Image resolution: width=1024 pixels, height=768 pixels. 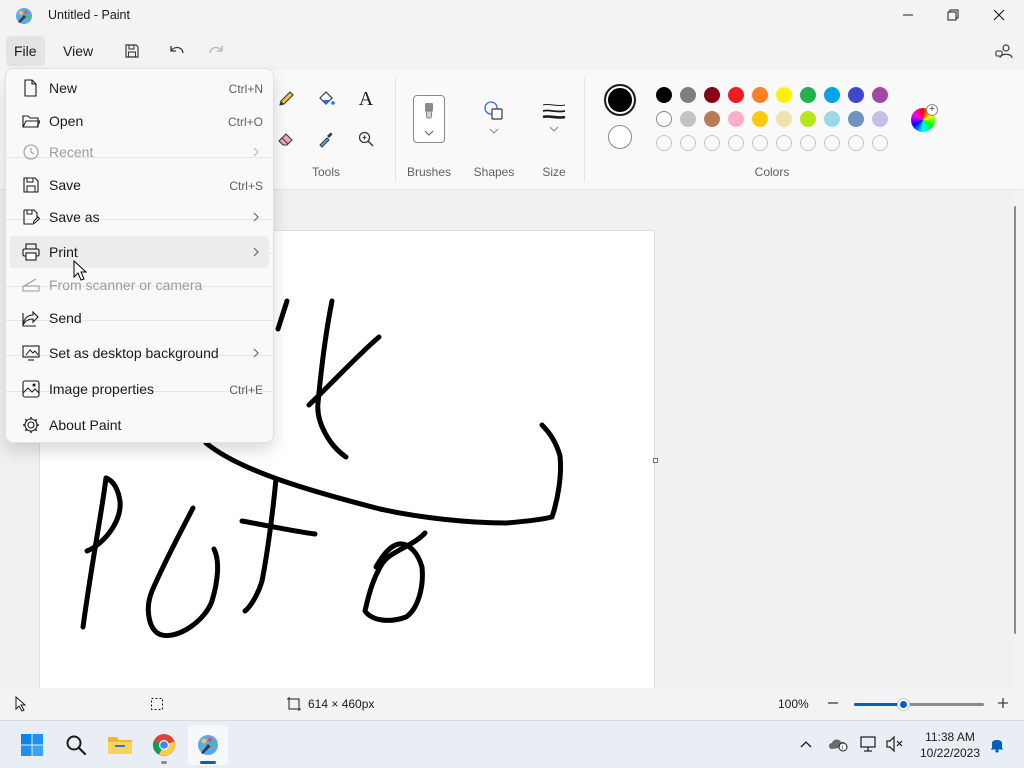 I want to click on file-menu-item-from-scanner-or-camera: From scanner or camera, so click(x=139, y=285).